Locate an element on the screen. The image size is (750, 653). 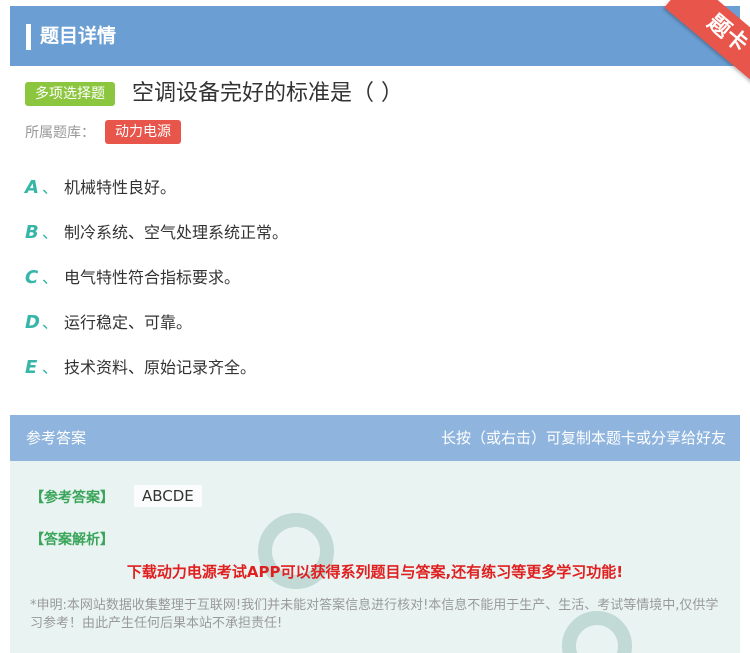
bank-tag: 动力电源 is located at coordinates (143, 132).